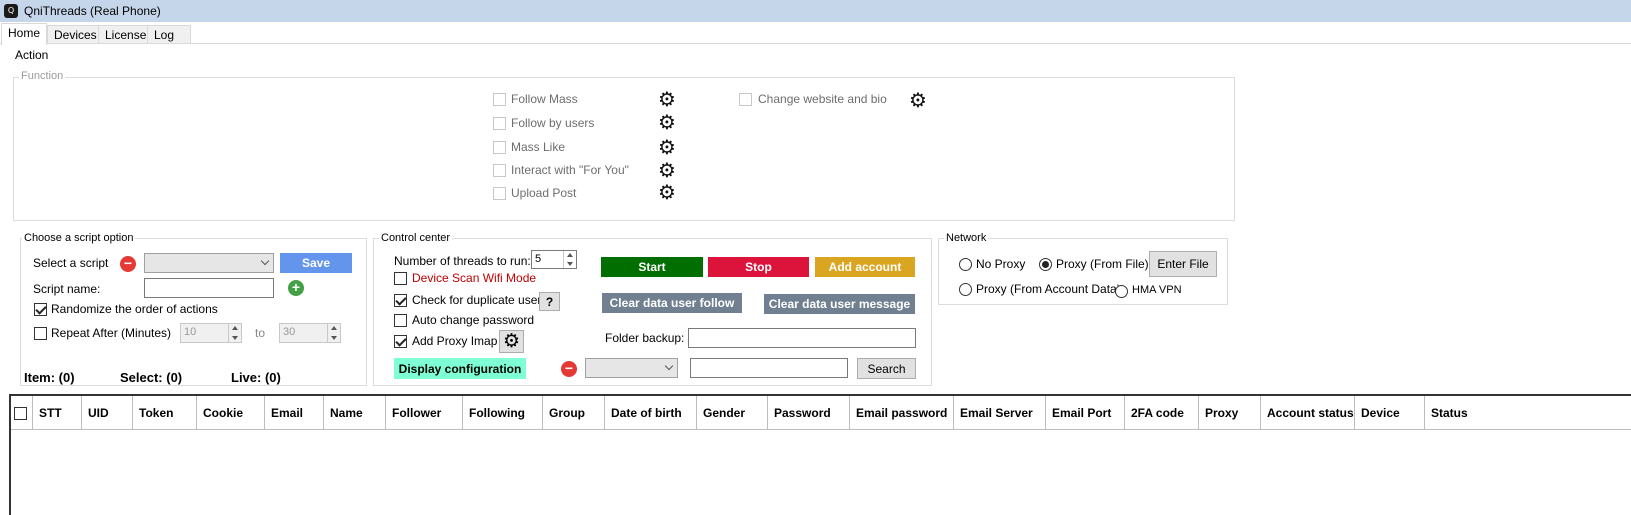 This screenshot has height=515, width=1631. What do you see at coordinates (554, 259) in the screenshot?
I see `threads-spinner: 5` at bounding box center [554, 259].